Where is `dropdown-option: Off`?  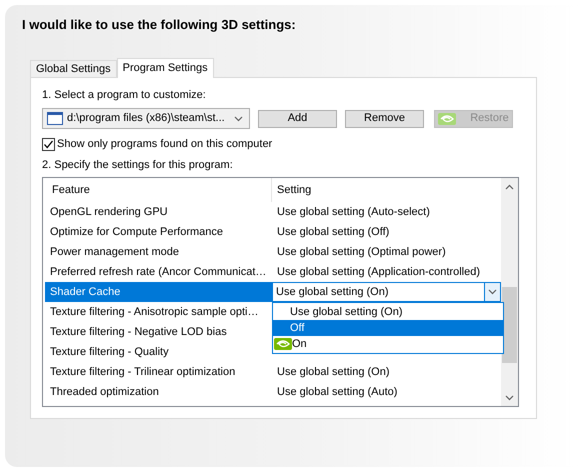
dropdown-option: Off is located at coordinates (388, 328).